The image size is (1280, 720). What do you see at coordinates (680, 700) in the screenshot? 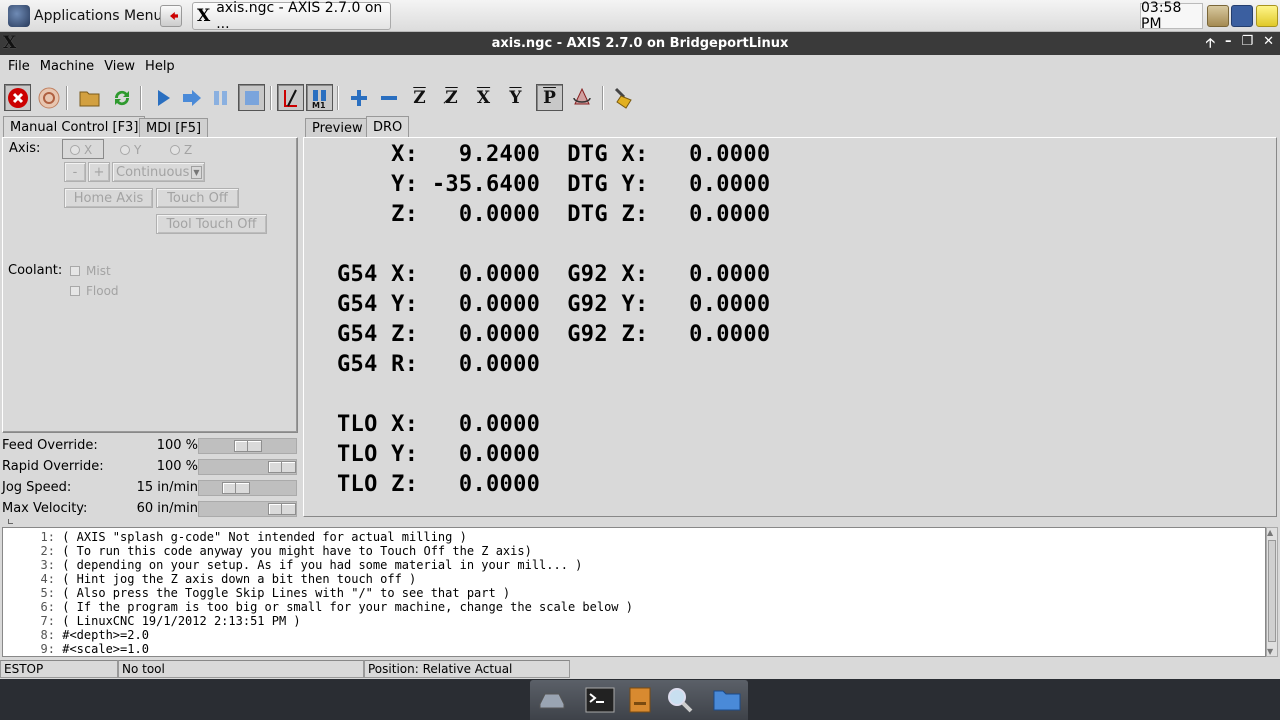
I see `search-icon` at bounding box center [680, 700].